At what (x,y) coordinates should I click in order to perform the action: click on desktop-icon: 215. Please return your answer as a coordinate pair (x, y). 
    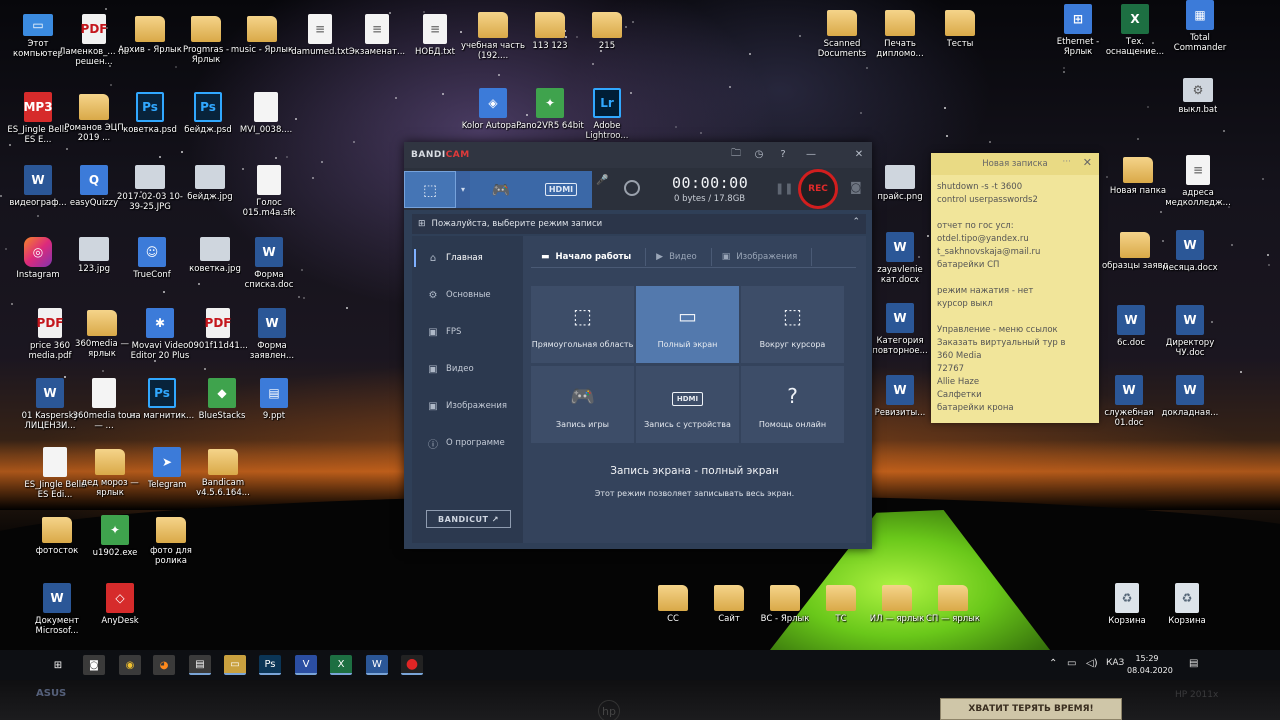
    Looking at the image, I should click on (607, 42).